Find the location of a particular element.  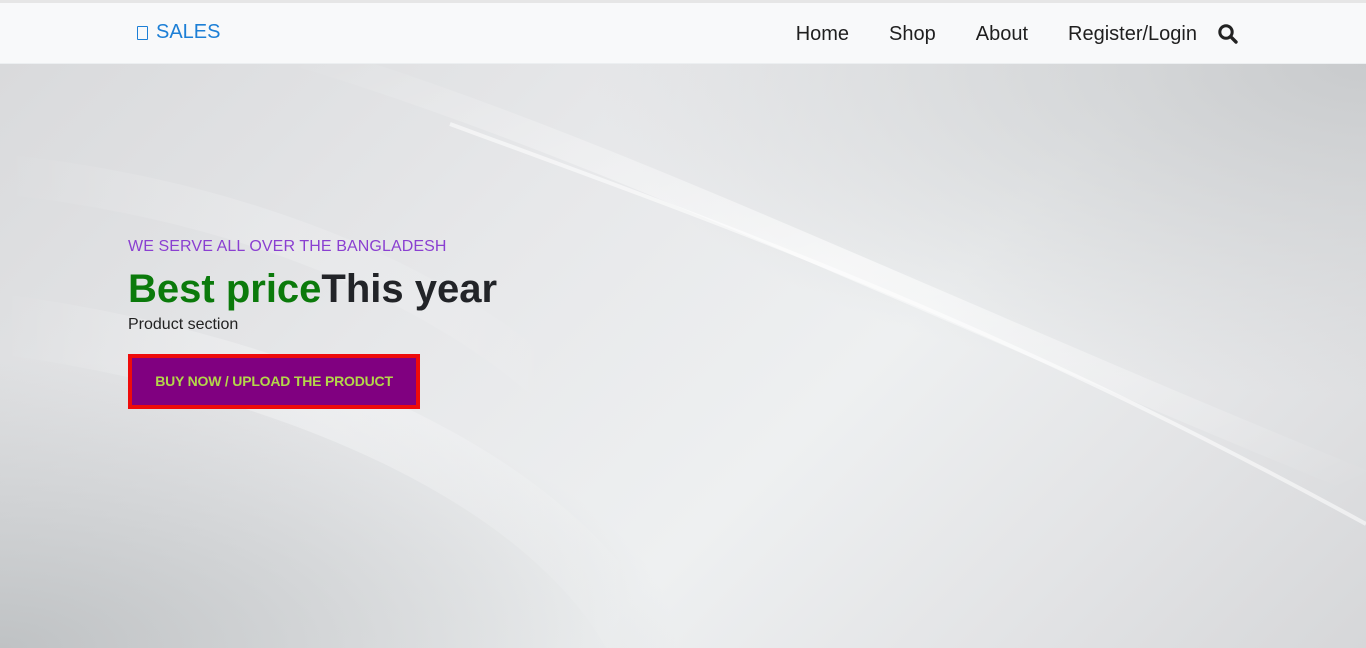

hero-subtext: Product section is located at coordinates (183, 324).